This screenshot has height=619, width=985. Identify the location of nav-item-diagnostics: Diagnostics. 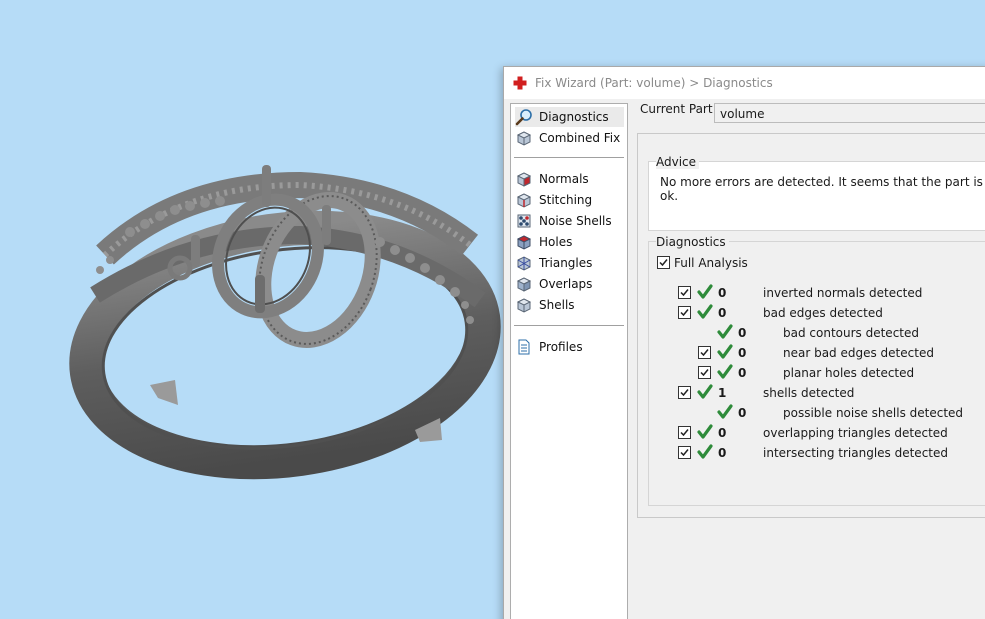
(569, 117).